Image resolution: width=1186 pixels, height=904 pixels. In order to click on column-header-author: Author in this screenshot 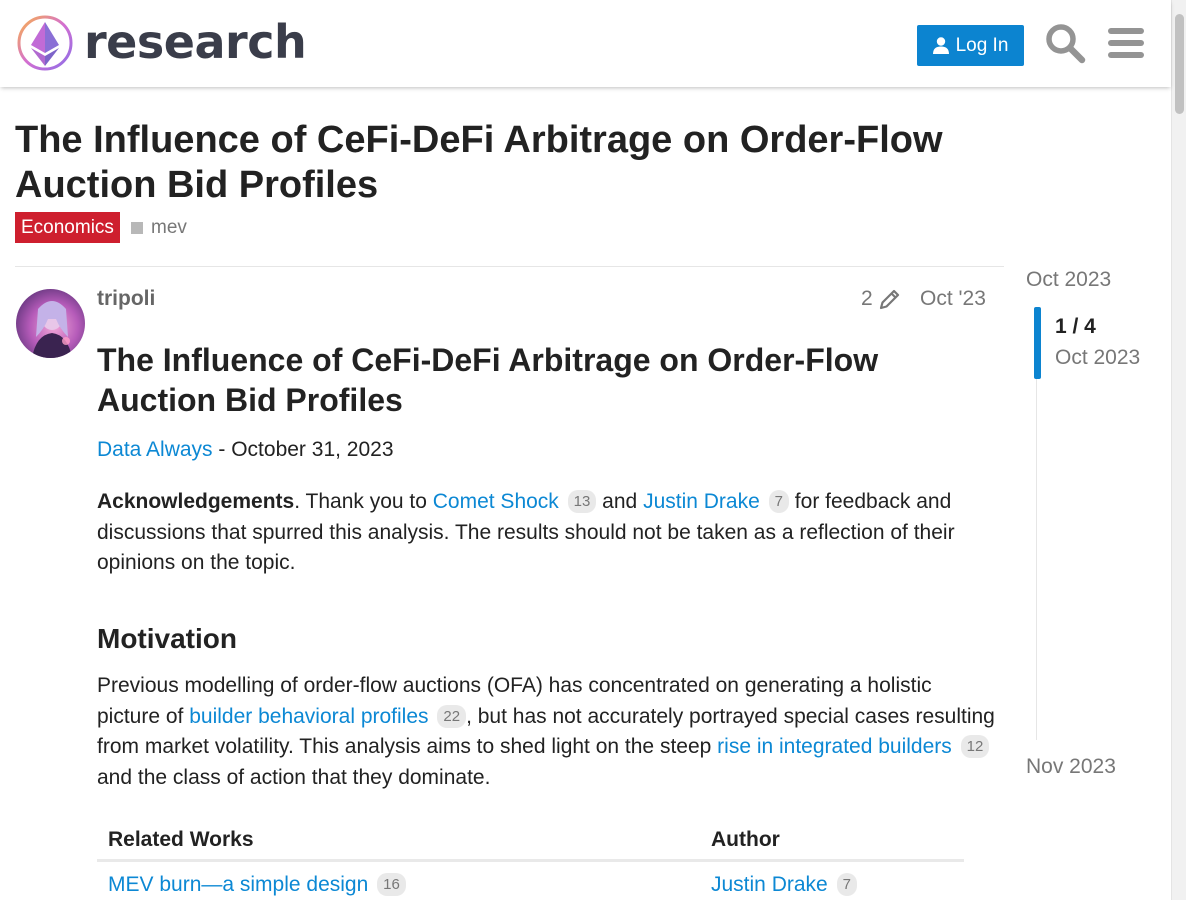, I will do `click(832, 842)`.